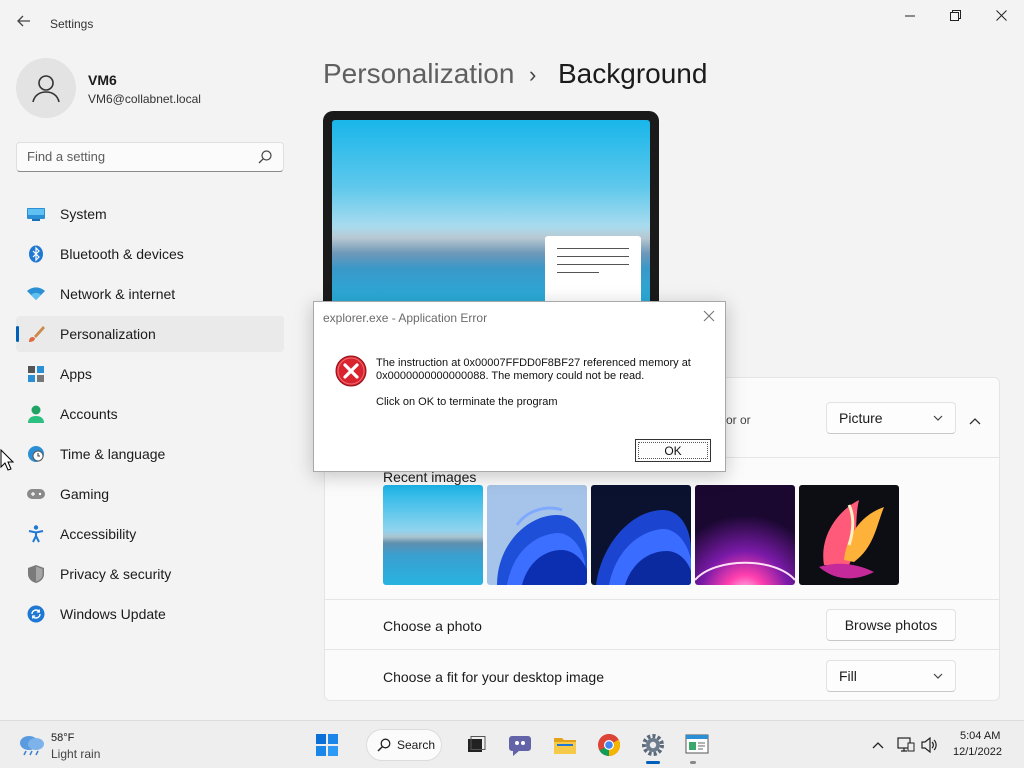 Image resolution: width=1024 pixels, height=768 pixels. Describe the element at coordinates (36, 414) in the screenshot. I see `person-icon` at that location.